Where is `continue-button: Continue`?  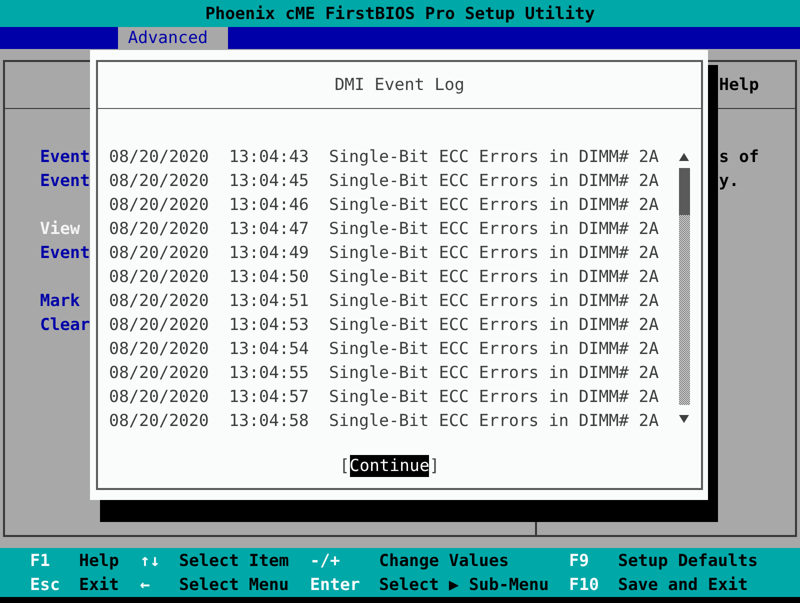 continue-button: Continue is located at coordinates (390, 466).